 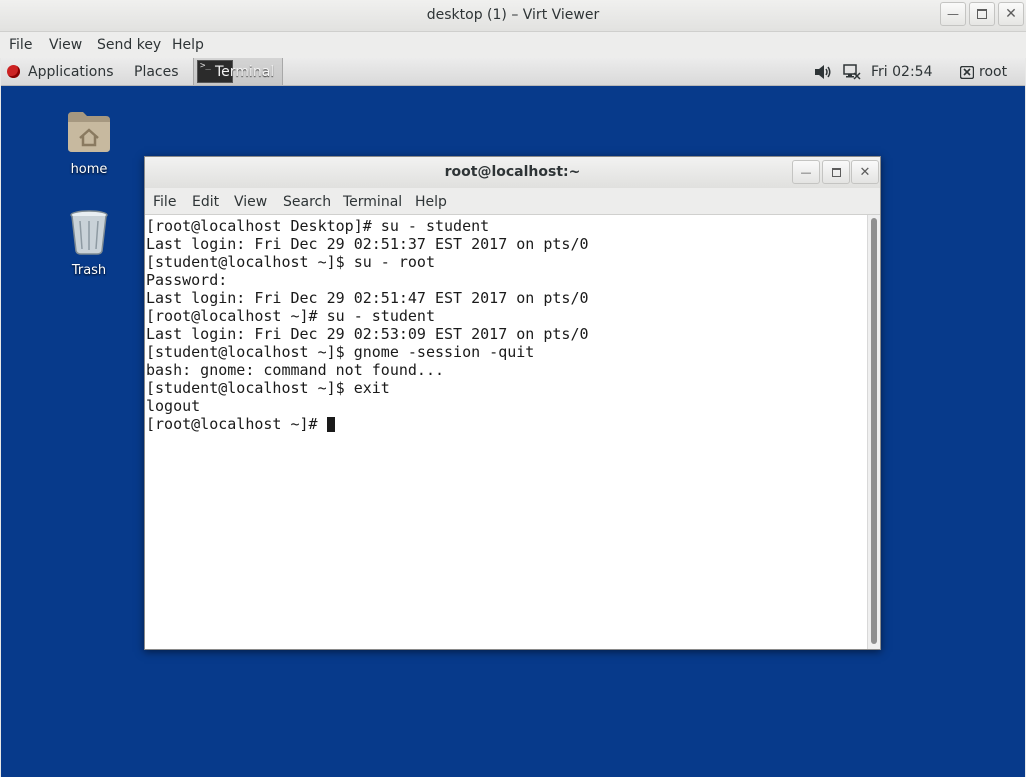 I want to click on terminal-titlebar: root@localhost:~ — ✕, so click(x=512, y=172).